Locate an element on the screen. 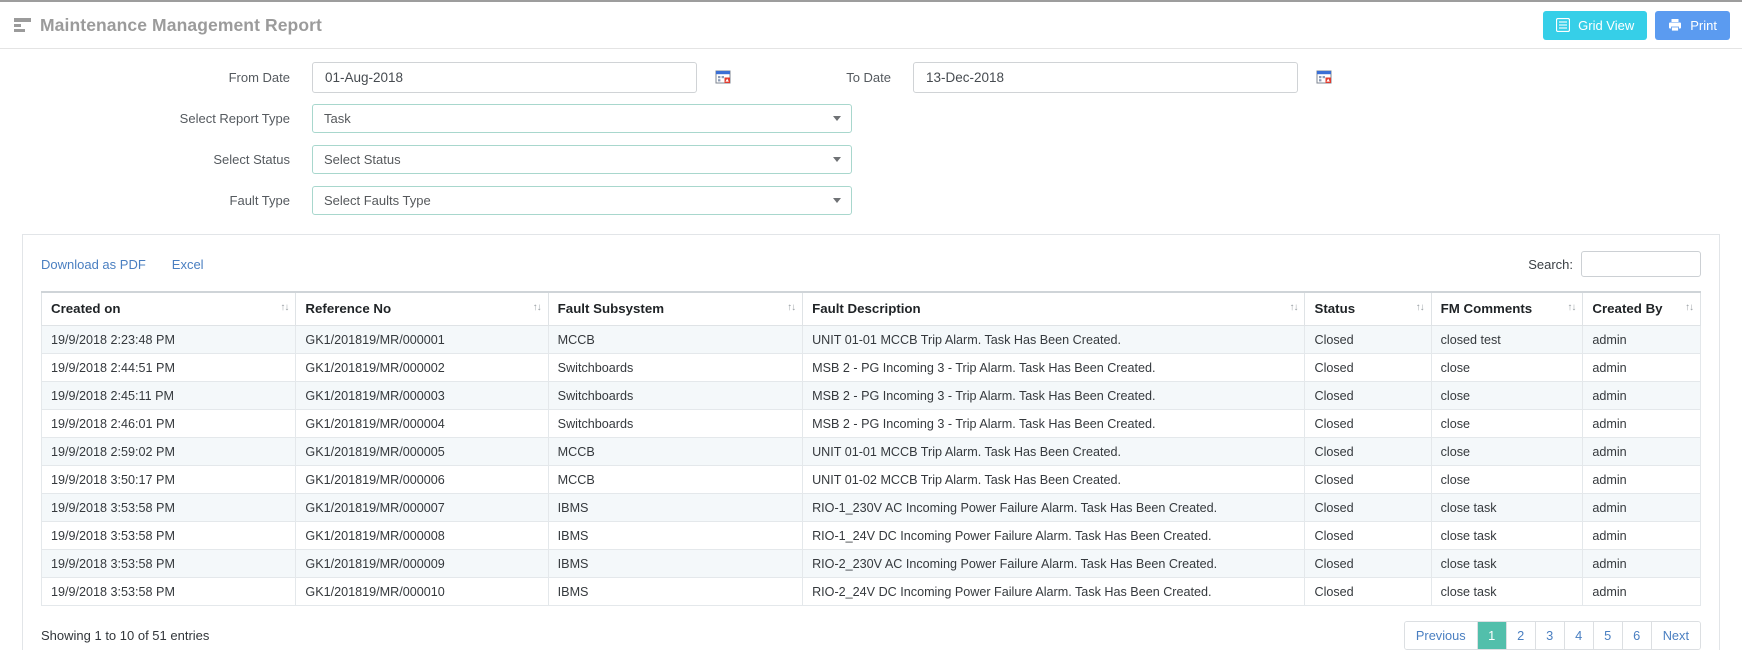 The width and height of the screenshot is (1742, 650). pagination-page-3: 3 is located at coordinates (1550, 635).